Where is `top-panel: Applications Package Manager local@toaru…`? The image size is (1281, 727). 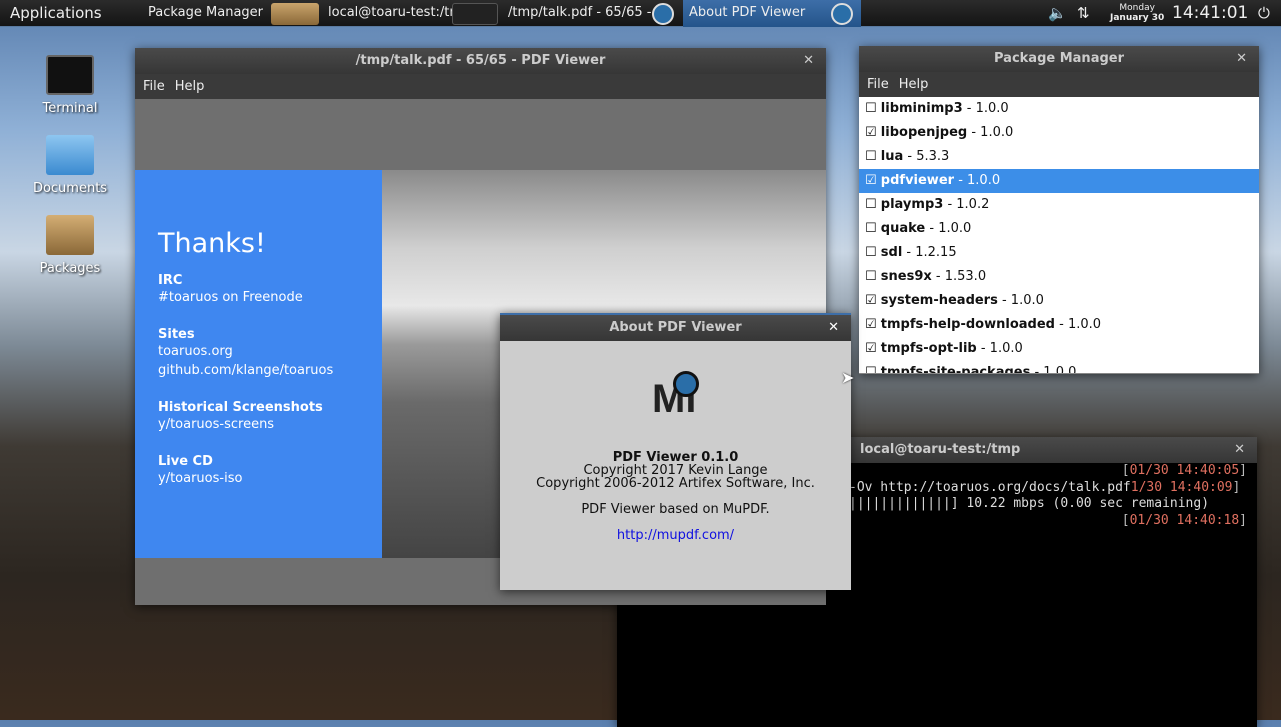 top-panel: Applications Package Manager local@toaru… is located at coordinates (640, 13).